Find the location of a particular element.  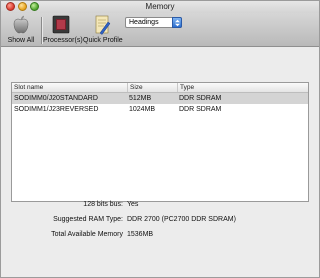

quick-profile-button: Quick Profile is located at coordinates (103, 29).